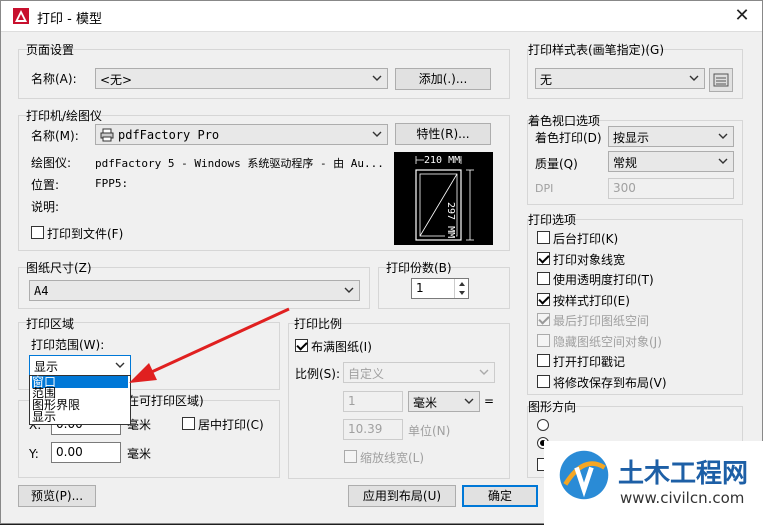 This screenshot has height=525, width=763. Describe the element at coordinates (601, 321) in the screenshot. I see `plot-option-label: 最后打印图纸空间` at that location.